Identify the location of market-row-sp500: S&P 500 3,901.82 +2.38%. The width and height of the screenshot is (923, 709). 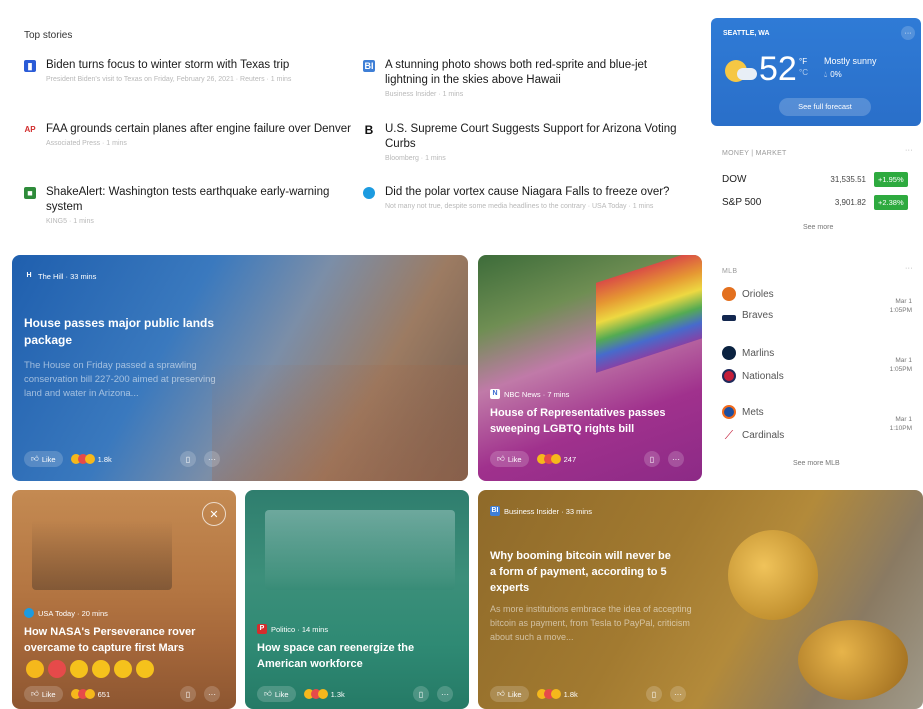
(822, 202).